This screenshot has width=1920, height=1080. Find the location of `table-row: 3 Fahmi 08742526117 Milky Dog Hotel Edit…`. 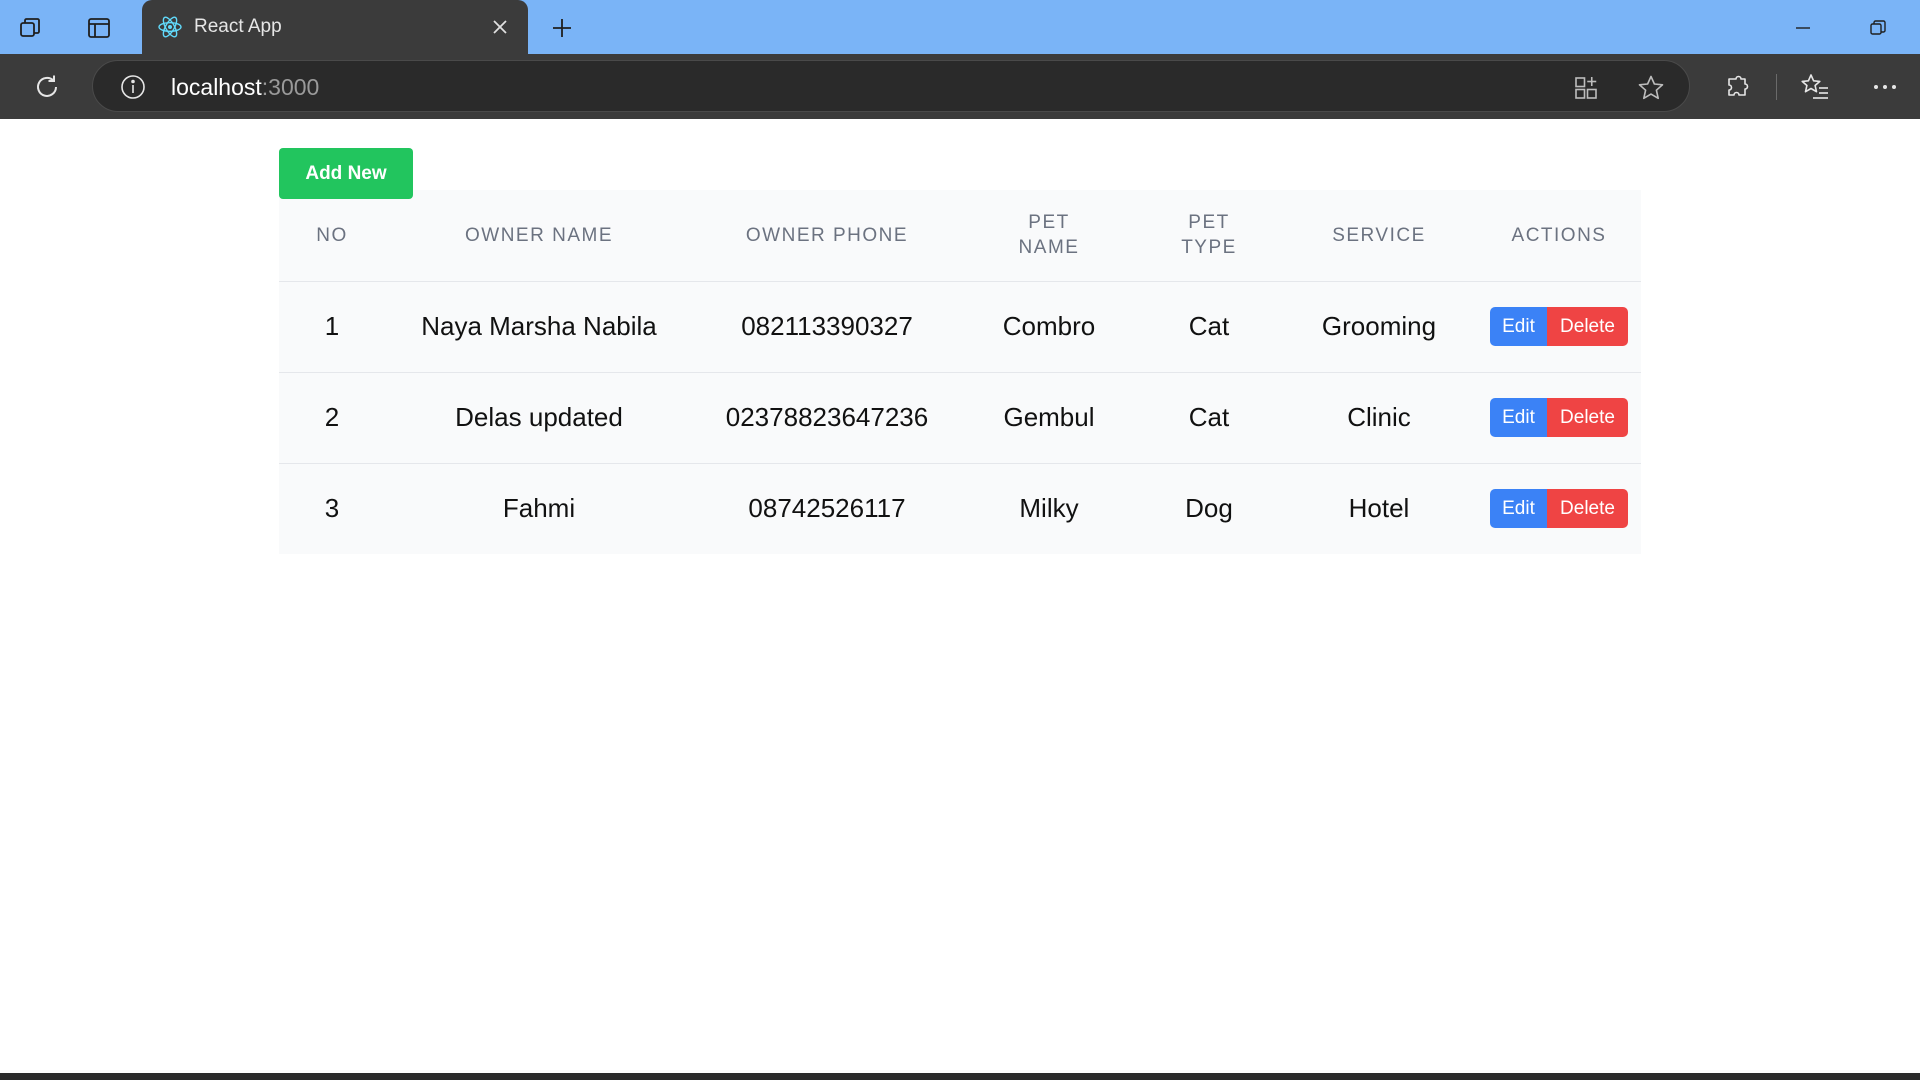

table-row: 3 Fahmi 08742526117 Milky Dog Hotel Edit… is located at coordinates (960, 508).